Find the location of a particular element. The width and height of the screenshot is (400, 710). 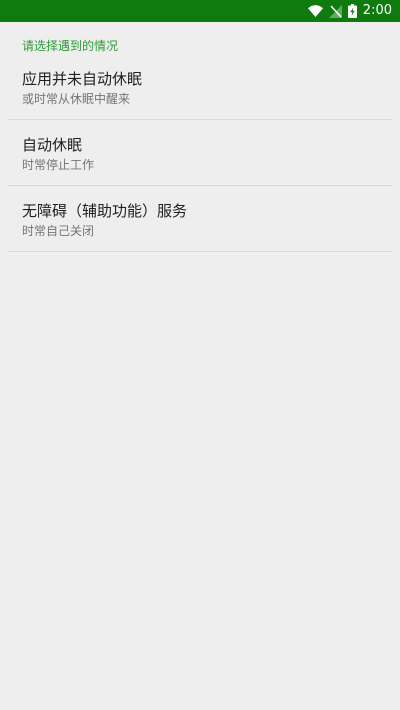

wifi-icon is located at coordinates (315, 11).